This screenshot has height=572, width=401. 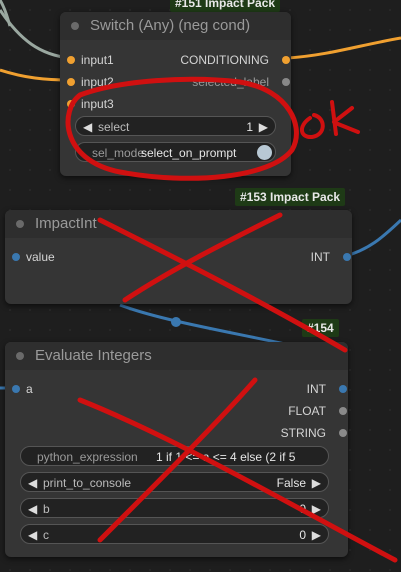 I want to click on widget-label: print_to_console, so click(x=87, y=483).